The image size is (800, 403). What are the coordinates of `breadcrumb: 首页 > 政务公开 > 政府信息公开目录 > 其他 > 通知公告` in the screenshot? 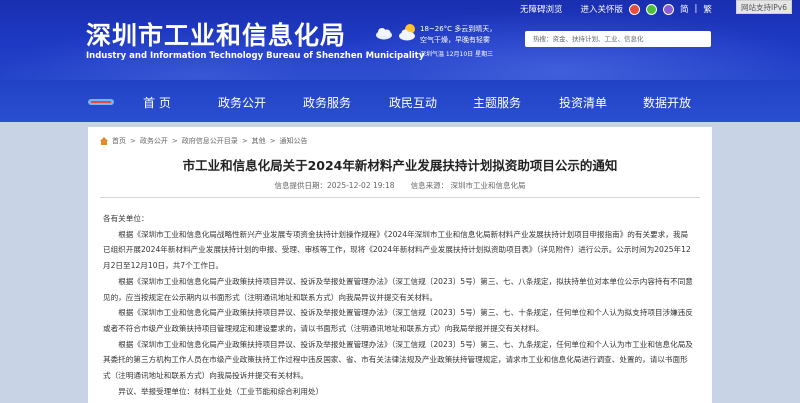 It's located at (204, 141).